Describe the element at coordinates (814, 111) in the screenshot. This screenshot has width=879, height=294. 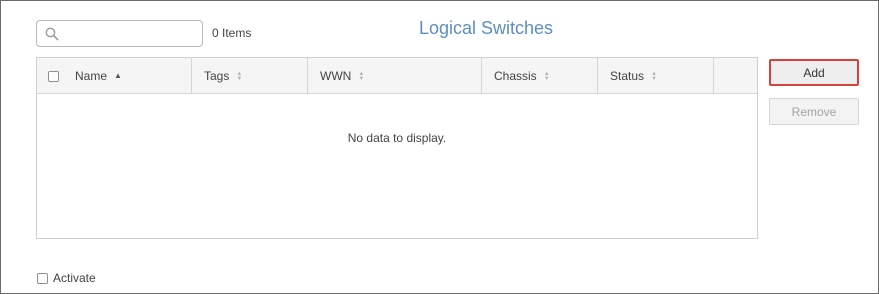
I see `remove-button: Remove` at that location.